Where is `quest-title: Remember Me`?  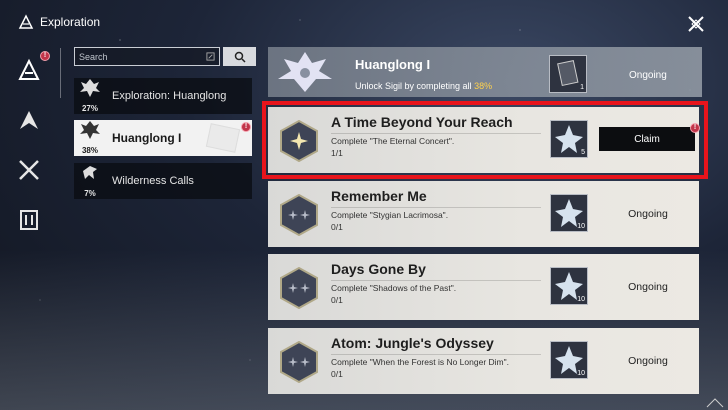 quest-title: Remember Me is located at coordinates (379, 196).